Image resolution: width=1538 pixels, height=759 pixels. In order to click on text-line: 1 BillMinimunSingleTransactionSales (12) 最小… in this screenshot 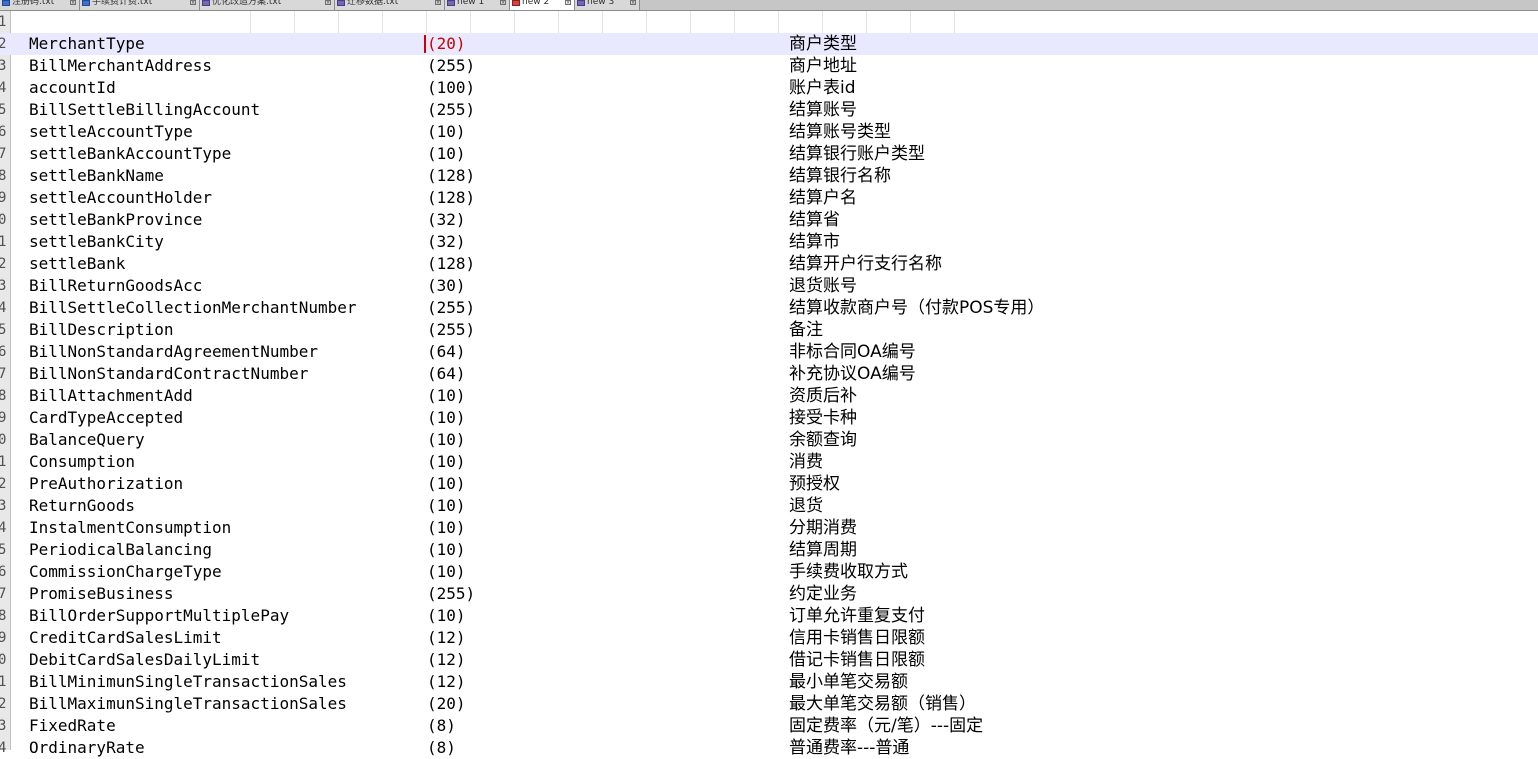, I will do `click(769, 682)`.